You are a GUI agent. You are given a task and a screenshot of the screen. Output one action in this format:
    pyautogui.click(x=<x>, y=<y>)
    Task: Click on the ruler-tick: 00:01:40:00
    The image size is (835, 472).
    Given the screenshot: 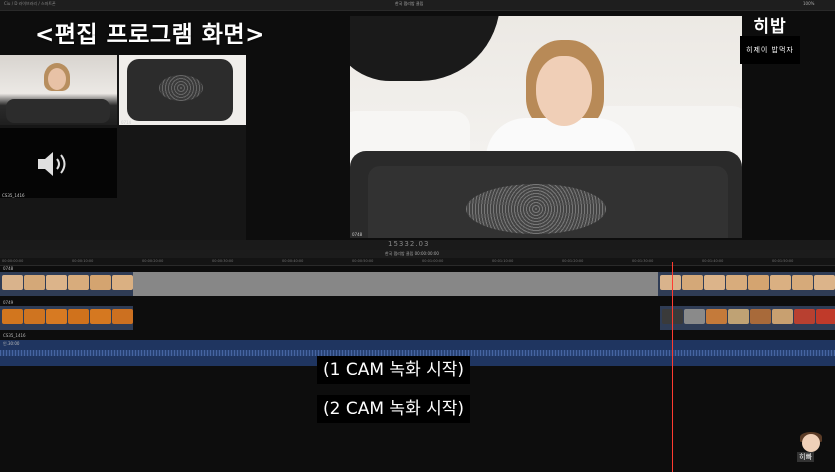 What is the action you would take?
    pyautogui.click(x=713, y=261)
    